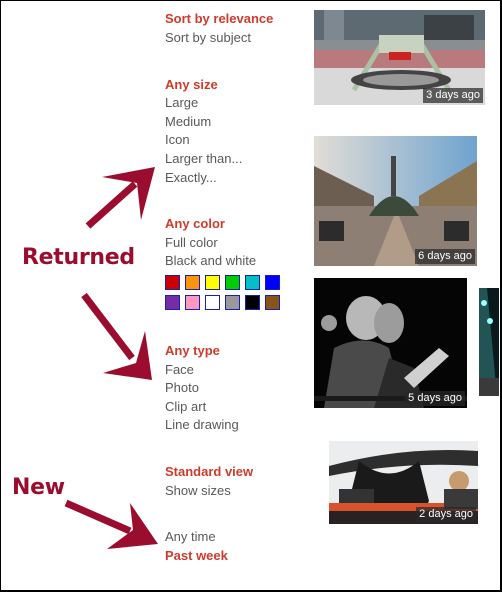 This screenshot has width=502, height=592. I want to click on size-medium-option: Medium, so click(188, 122).